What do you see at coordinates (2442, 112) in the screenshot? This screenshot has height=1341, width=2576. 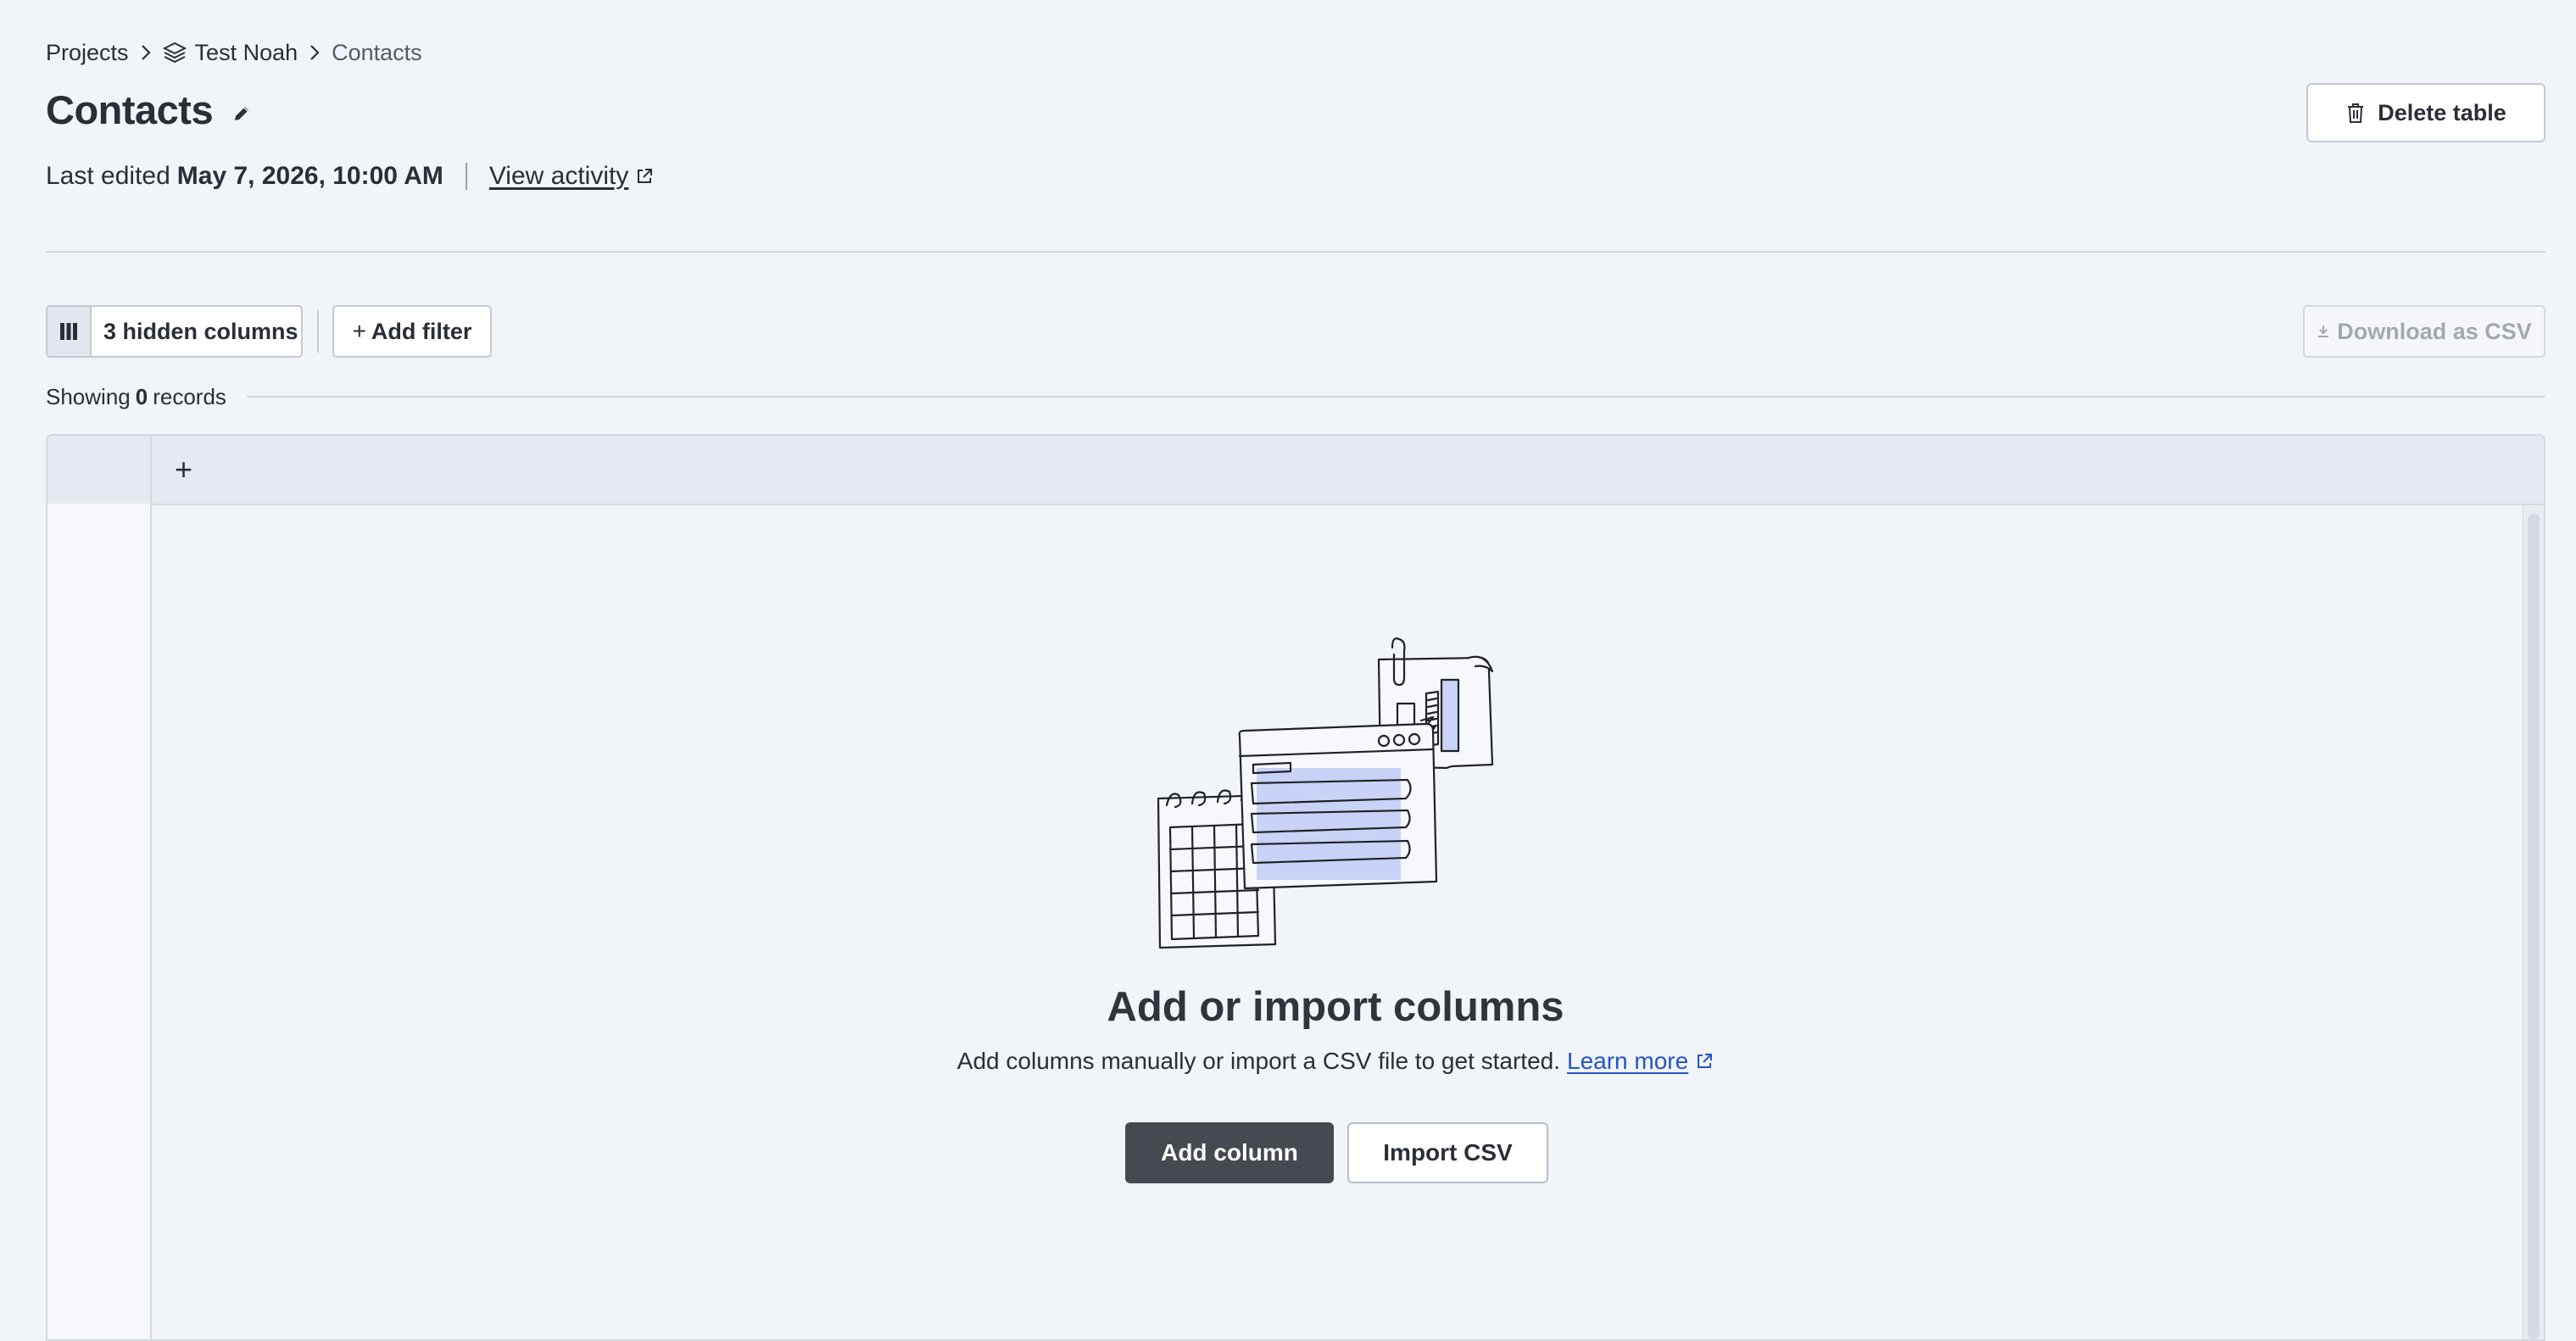 I see `delete-table-label: Delete table` at bounding box center [2442, 112].